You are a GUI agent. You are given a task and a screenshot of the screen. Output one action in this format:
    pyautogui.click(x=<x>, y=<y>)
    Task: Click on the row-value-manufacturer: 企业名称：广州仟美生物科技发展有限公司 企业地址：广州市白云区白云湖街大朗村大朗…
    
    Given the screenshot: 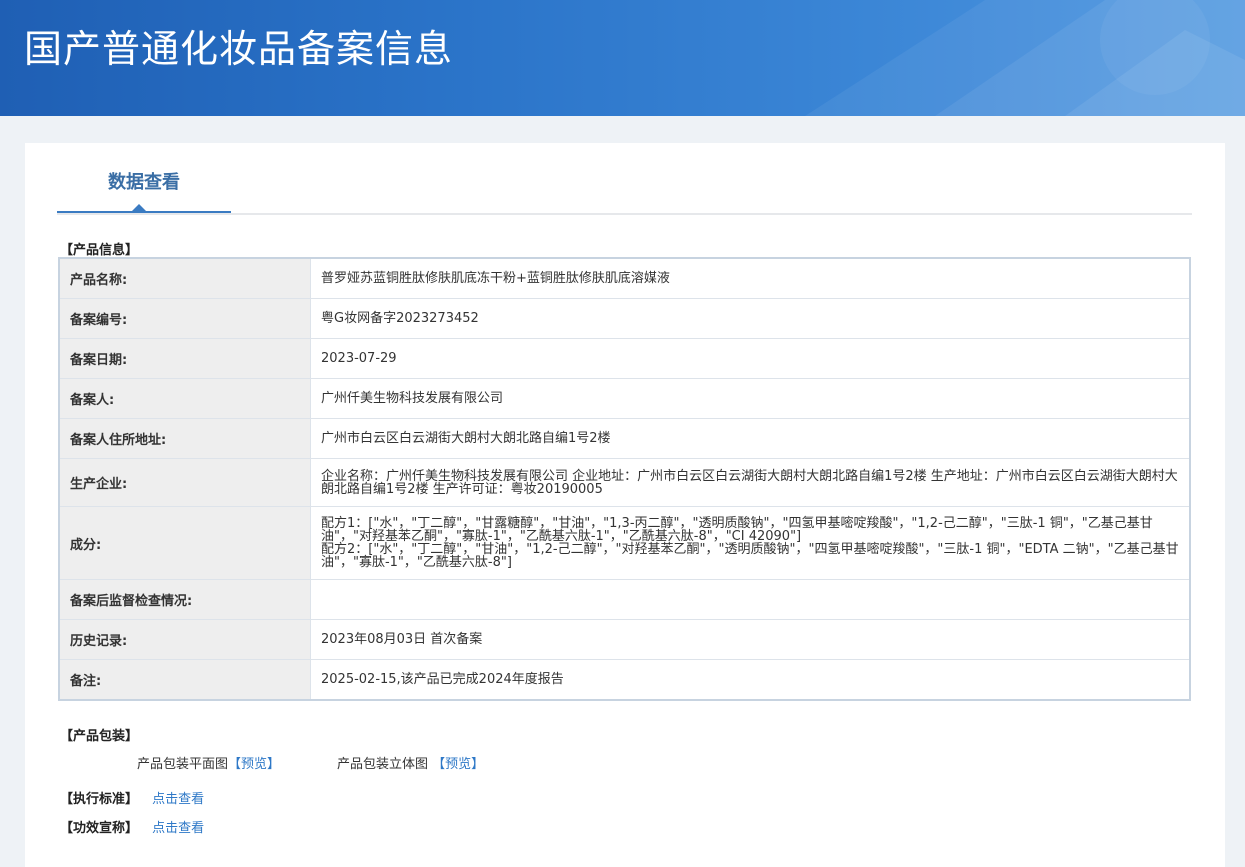 What is the action you would take?
    pyautogui.click(x=750, y=482)
    